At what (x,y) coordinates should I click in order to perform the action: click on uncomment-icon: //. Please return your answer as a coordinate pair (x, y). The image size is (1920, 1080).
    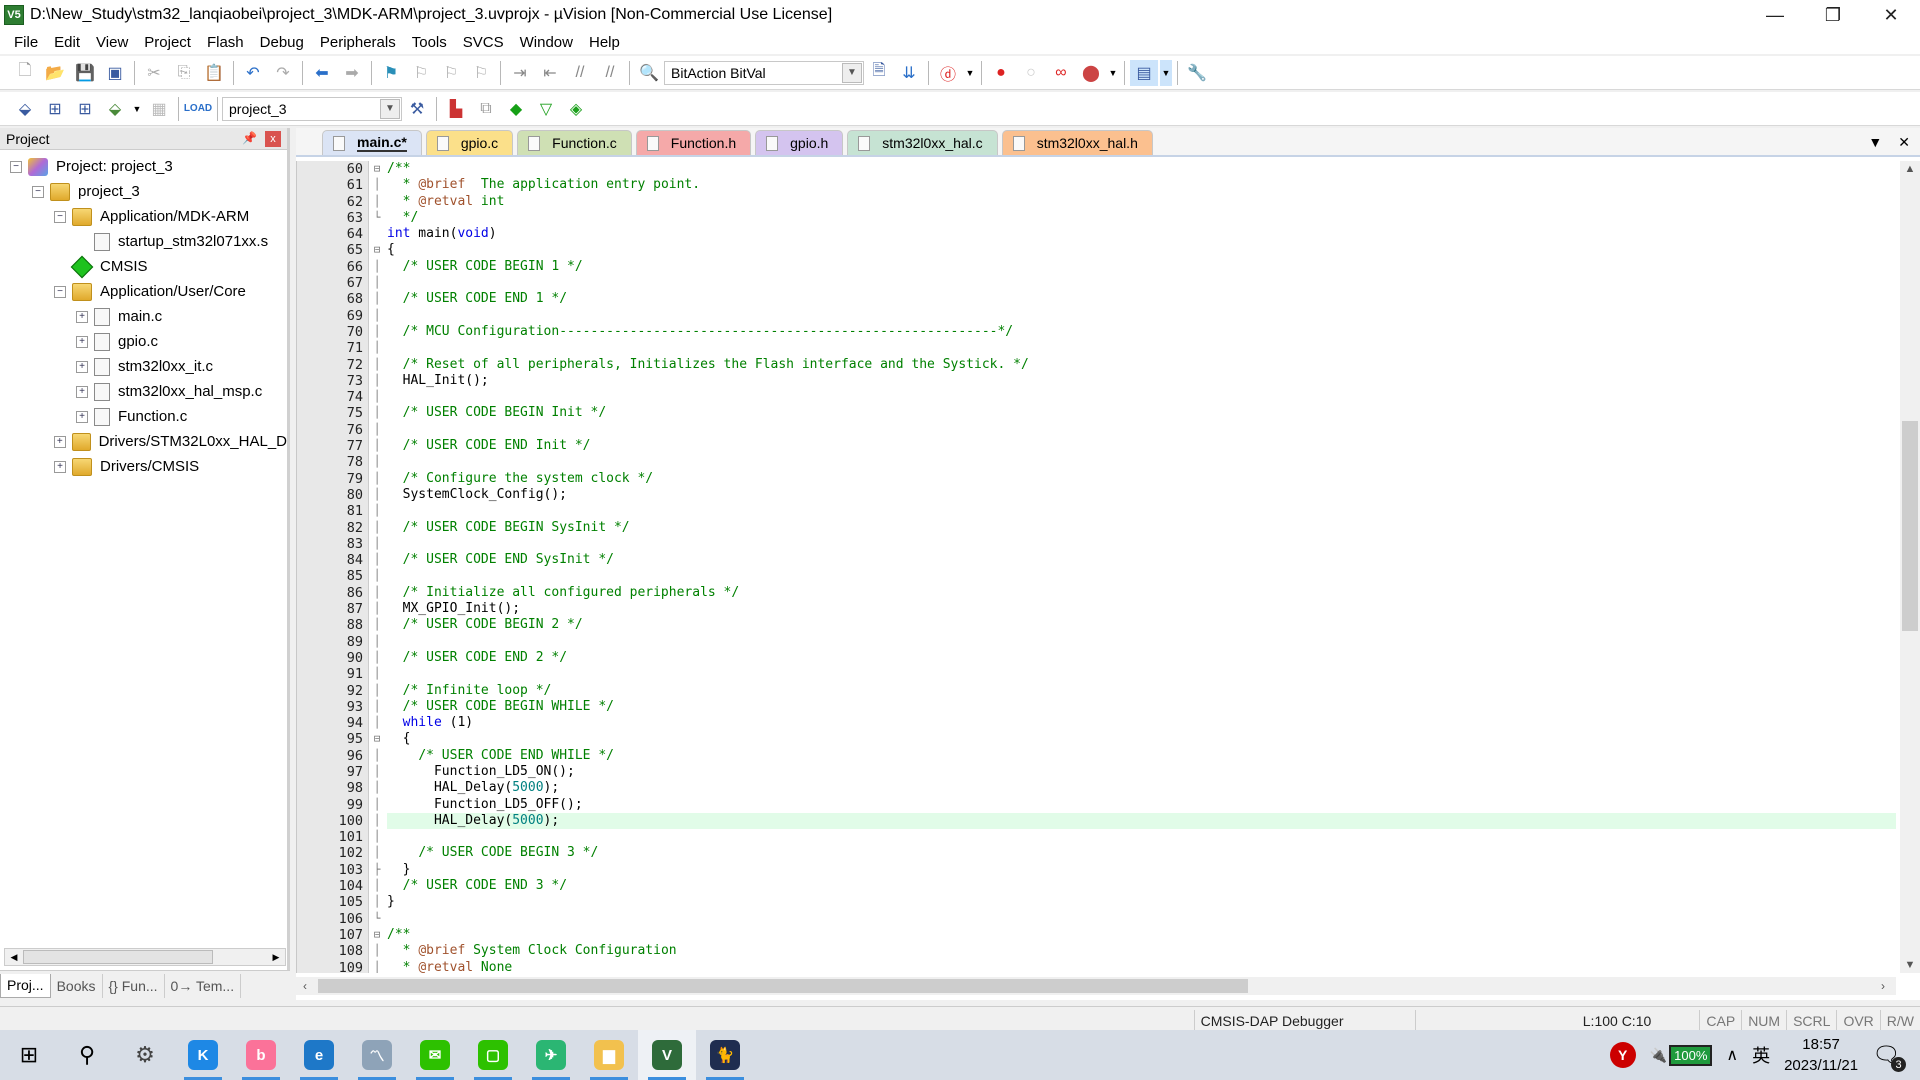
    Looking at the image, I should click on (610, 73).